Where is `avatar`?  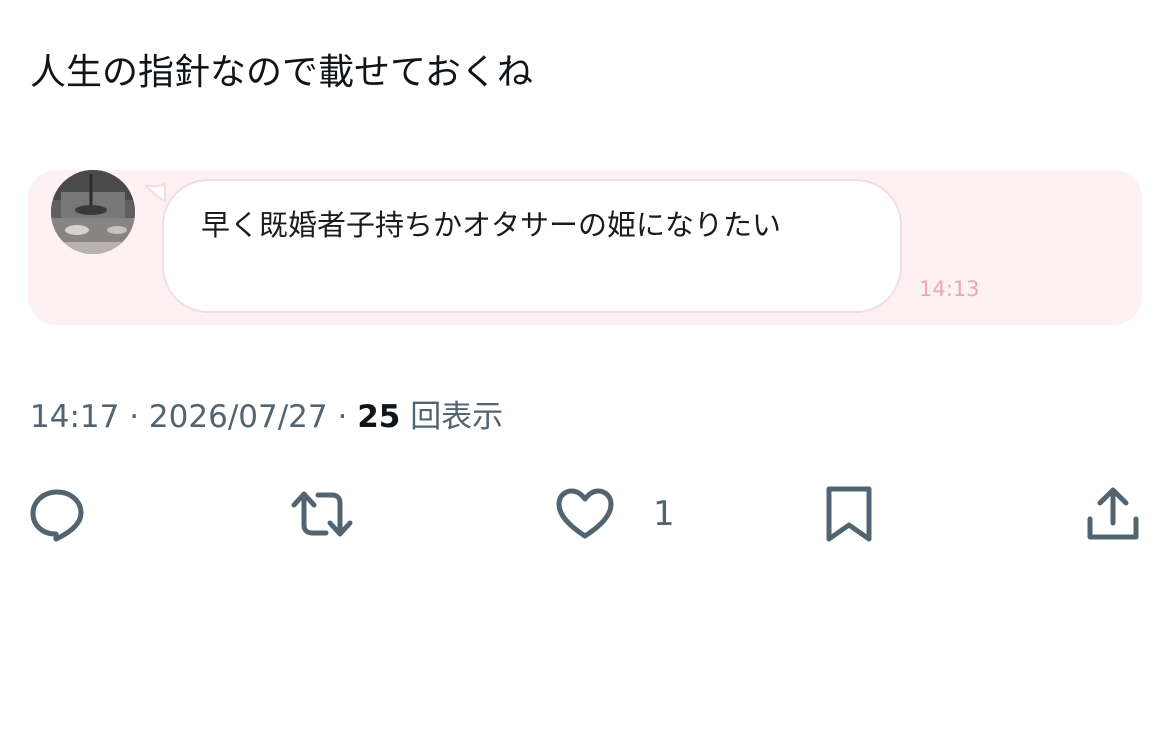
avatar is located at coordinates (93, 212).